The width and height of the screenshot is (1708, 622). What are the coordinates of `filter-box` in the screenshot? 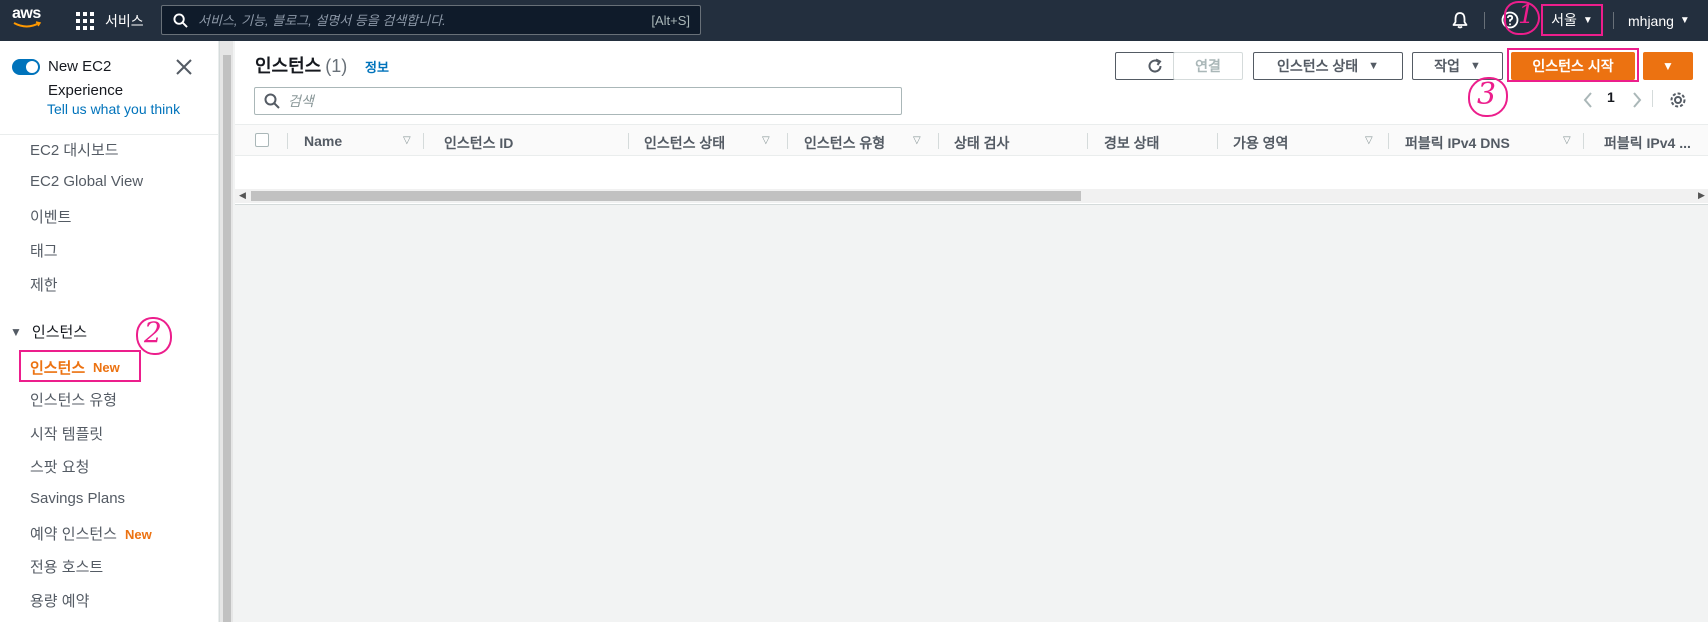 It's located at (578, 101).